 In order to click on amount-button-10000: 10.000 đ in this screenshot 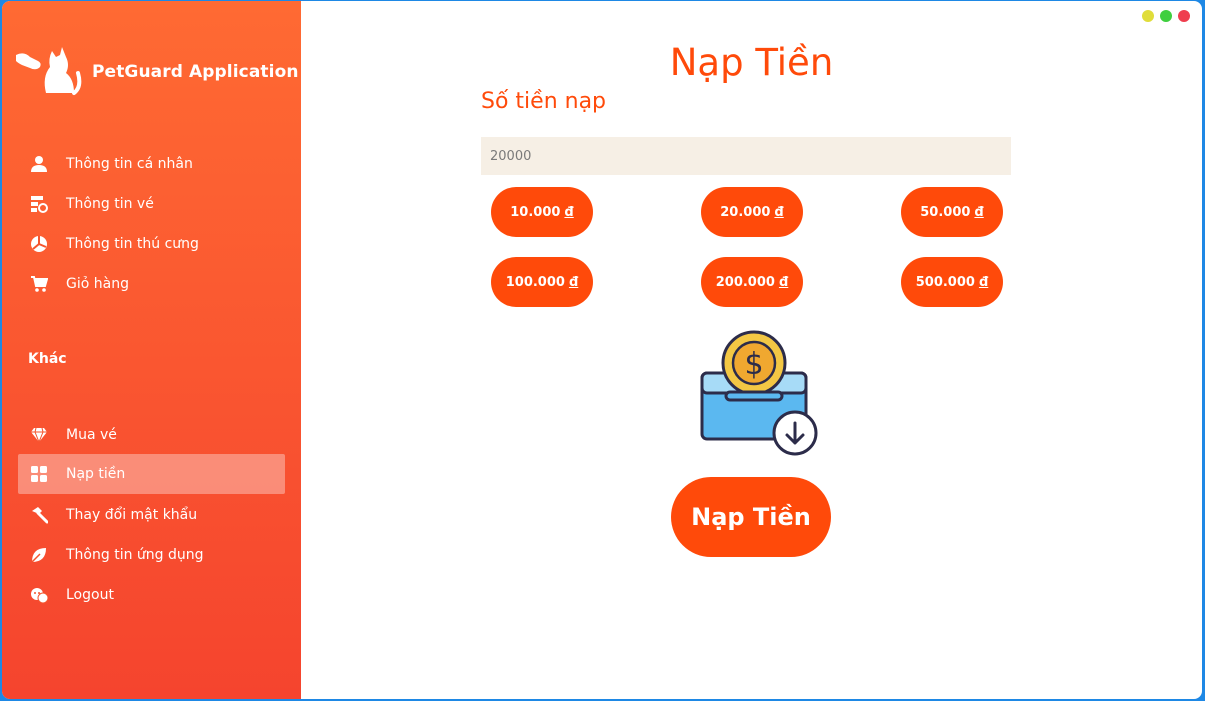, I will do `click(542, 212)`.